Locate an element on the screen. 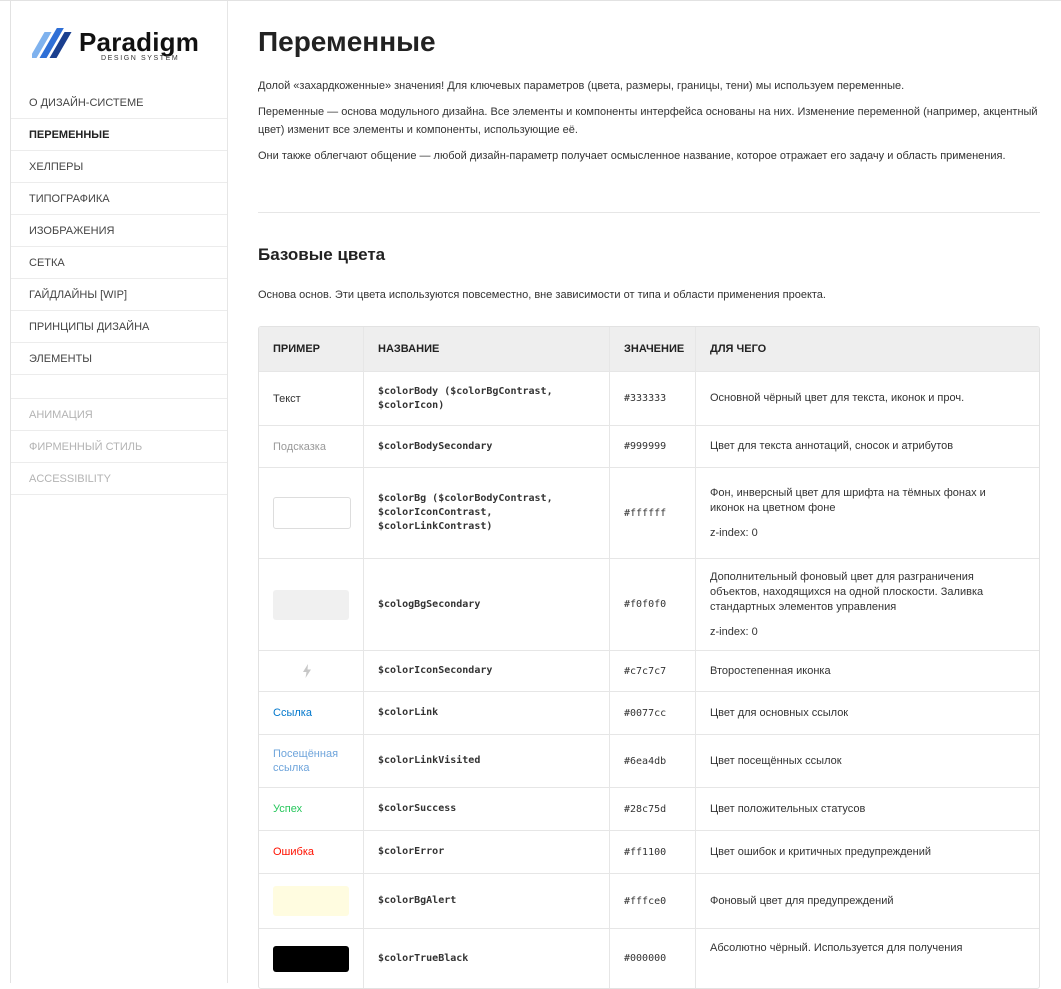 The width and height of the screenshot is (1061, 989). variable-name: $colorError is located at coordinates (411, 851).